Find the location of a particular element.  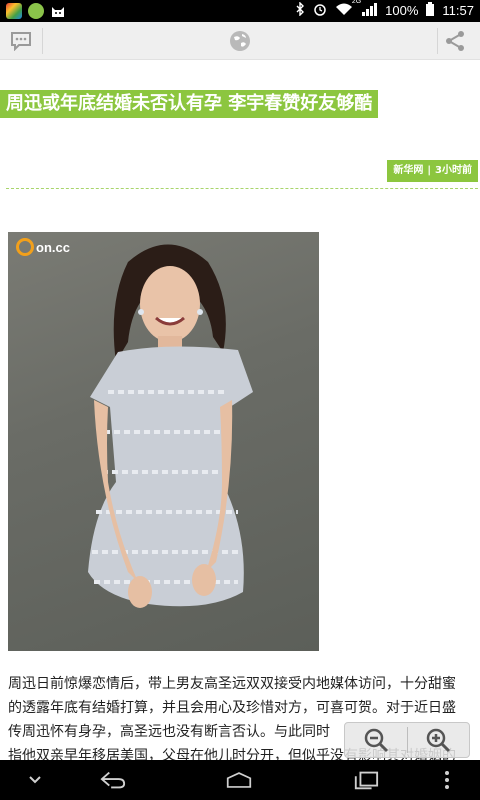

divider is located at coordinates (242, 188).